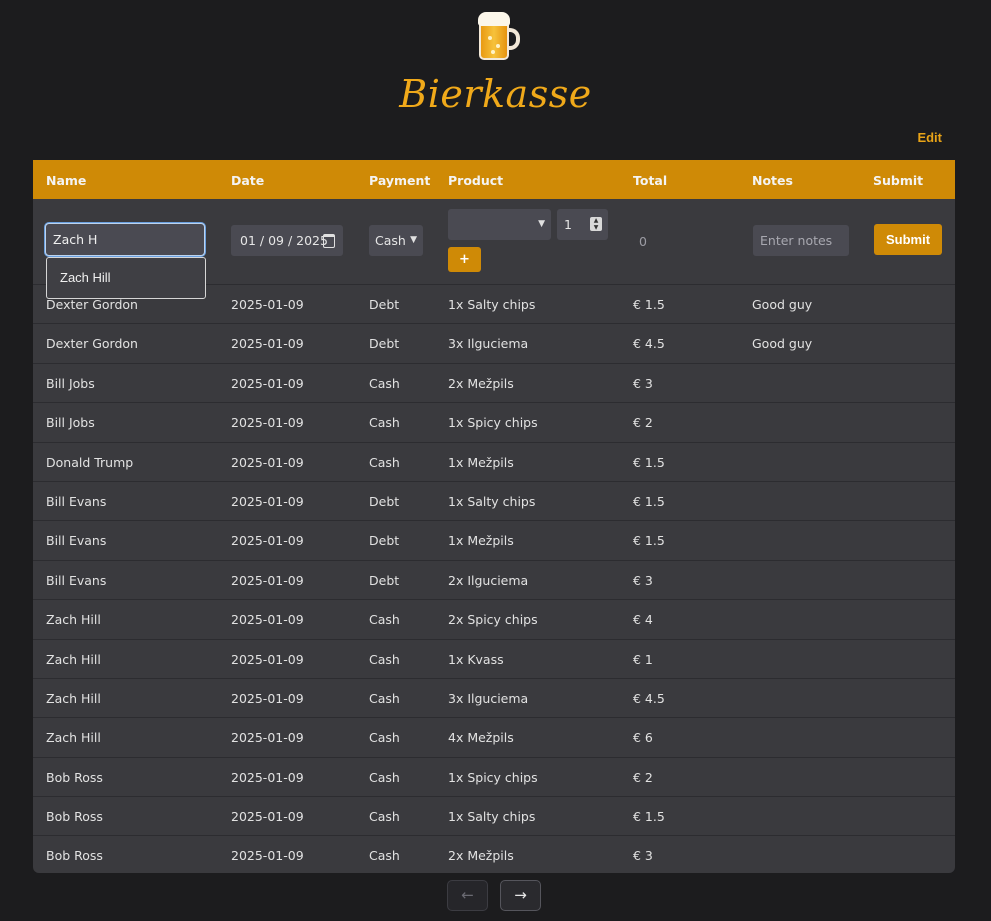  I want to click on table-row: Zach Hill 2025-01-09 Cash 4x Mežpils € 6, so click(494, 738).